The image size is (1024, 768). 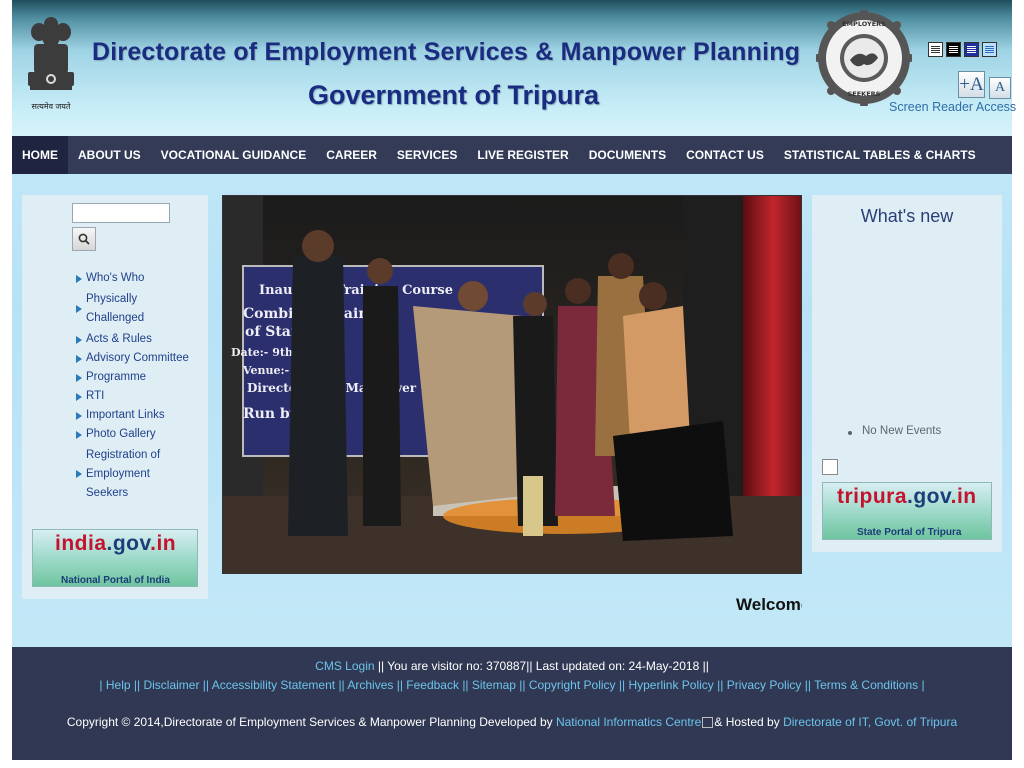 What do you see at coordinates (894, 431) in the screenshot?
I see `news-item: No New Events` at bounding box center [894, 431].